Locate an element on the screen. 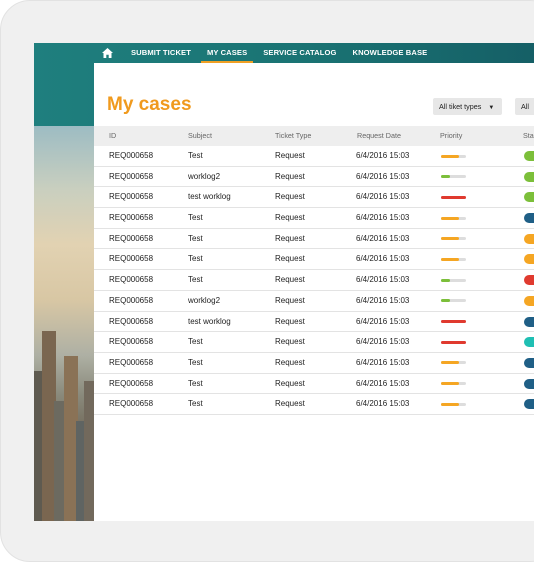 The height and width of the screenshot is (562, 534). column-header-priority: Priority is located at coordinates (451, 136).